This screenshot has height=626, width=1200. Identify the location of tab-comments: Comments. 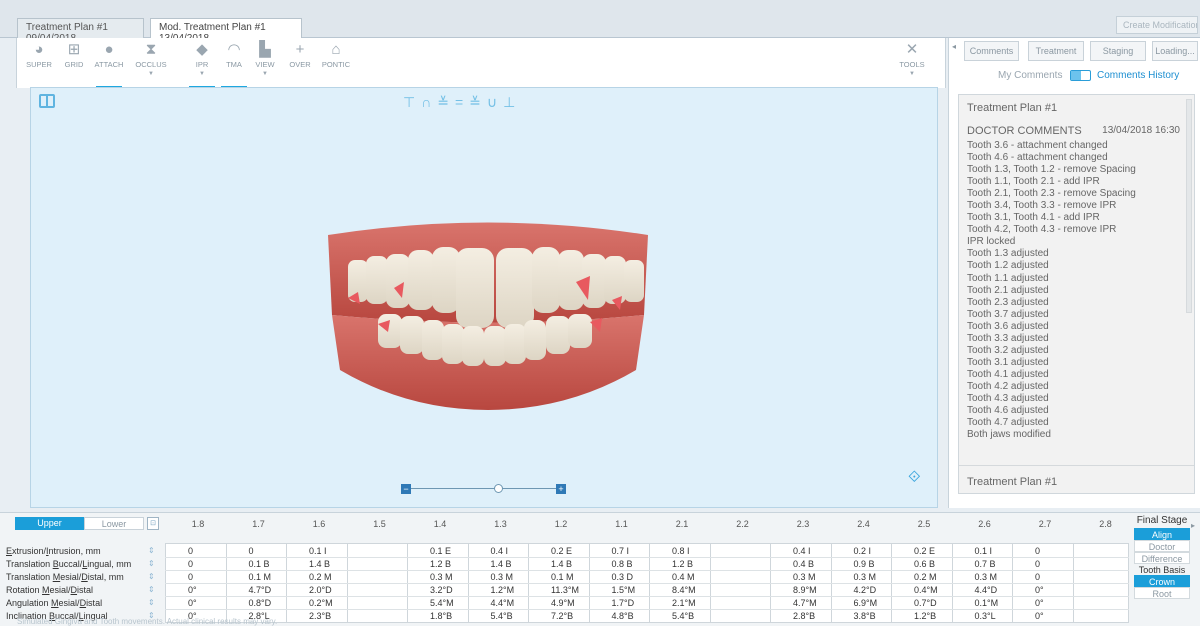
(991, 51).